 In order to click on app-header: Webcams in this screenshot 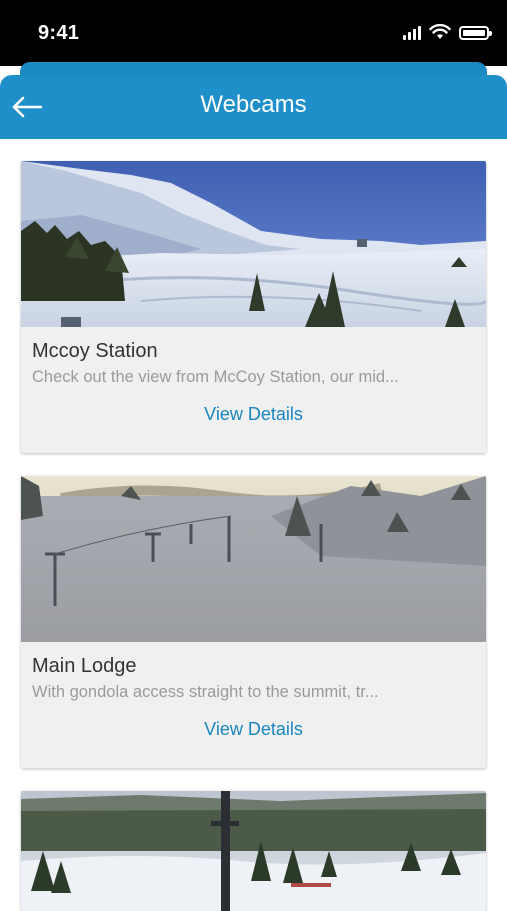, I will do `click(253, 107)`.